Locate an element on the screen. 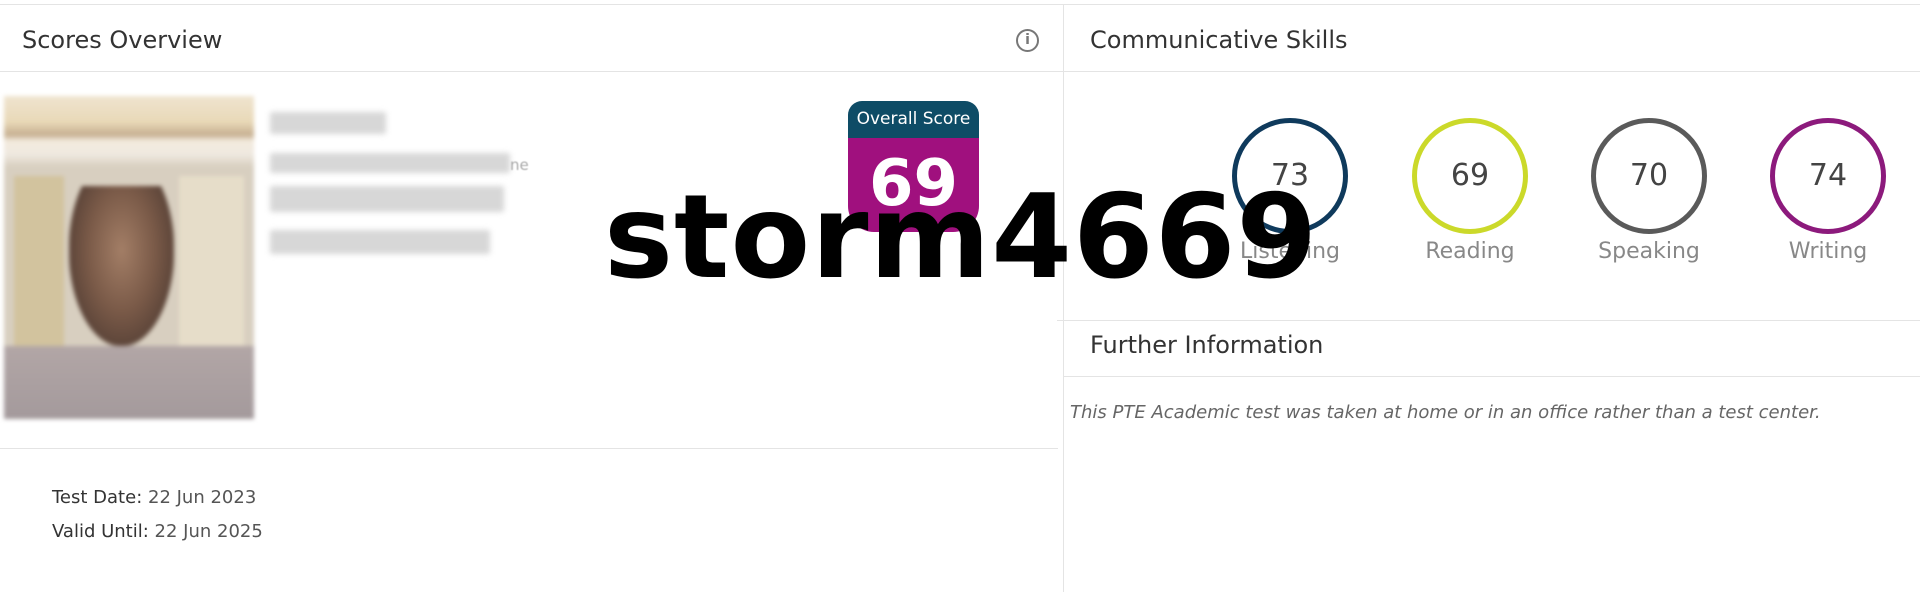 The height and width of the screenshot is (592, 1920). candidate-detail-fragment: ne is located at coordinates (519, 165).